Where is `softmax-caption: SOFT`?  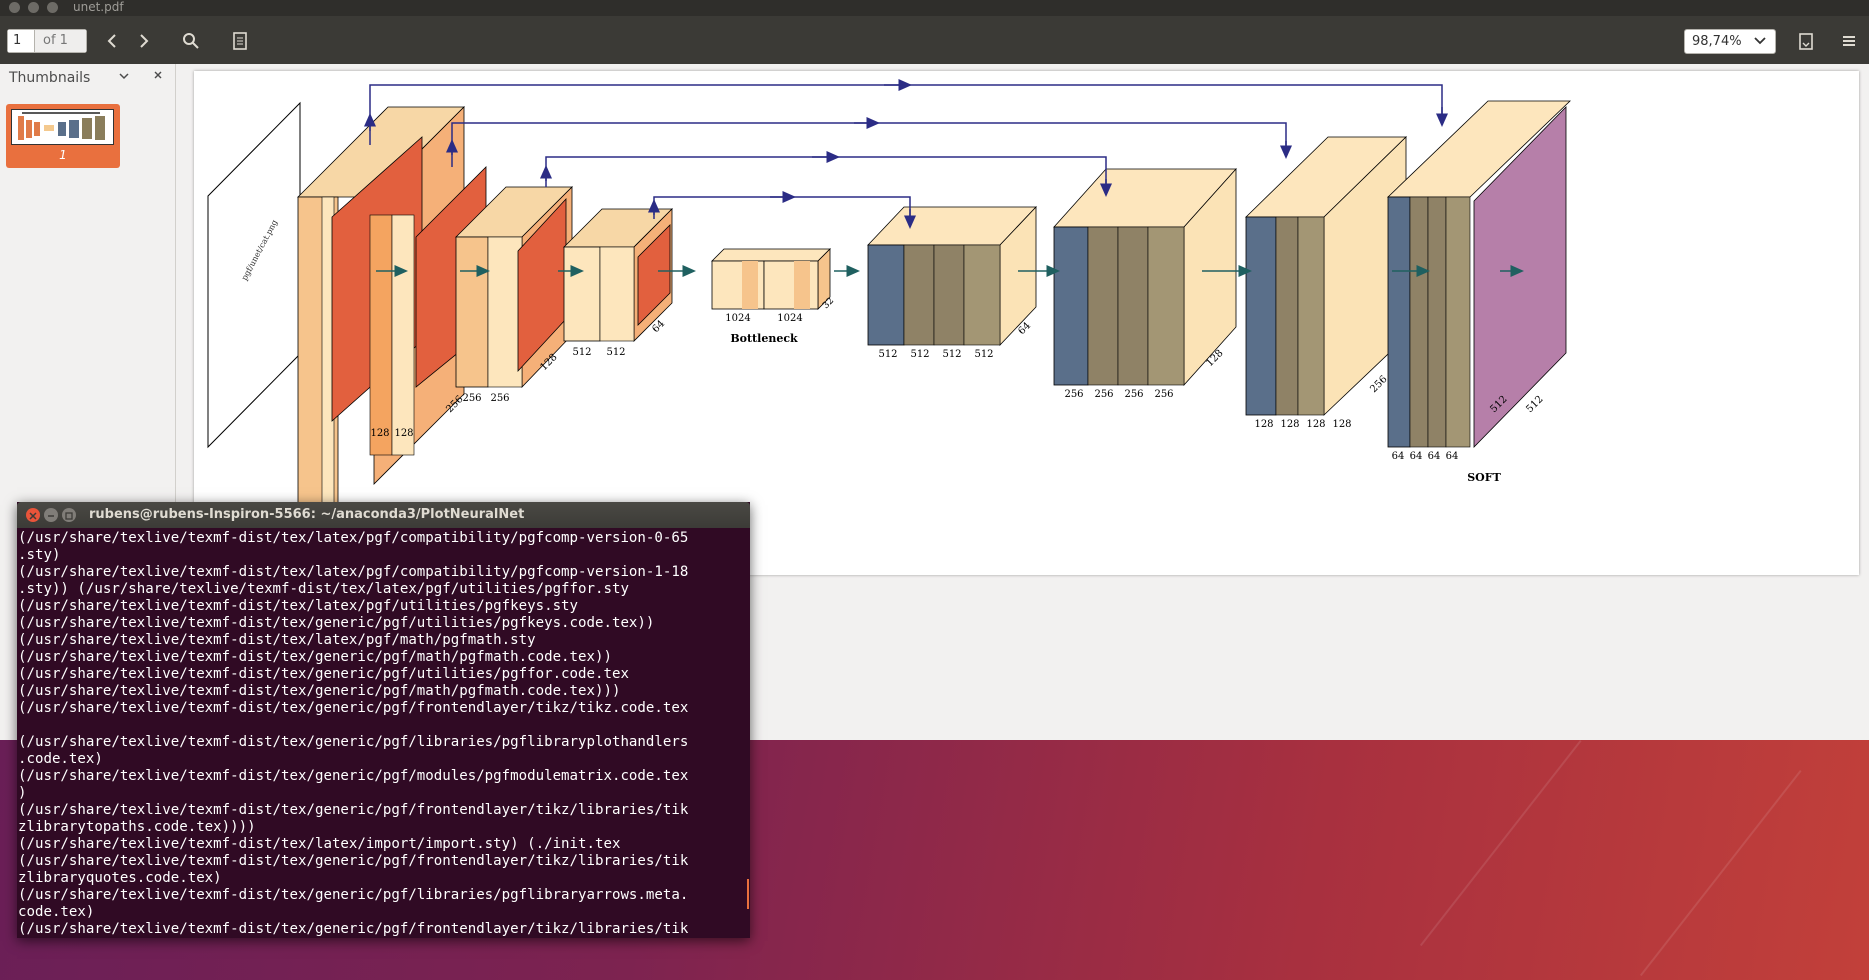 softmax-caption: SOFT is located at coordinates (1484, 477).